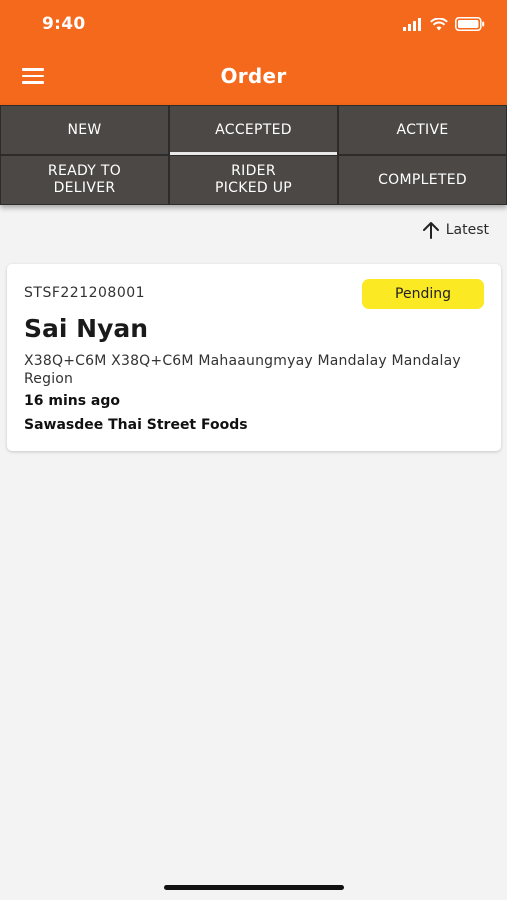 The height and width of the screenshot is (900, 507). Describe the element at coordinates (439, 23) in the screenshot. I see `wifi-icon` at that location.